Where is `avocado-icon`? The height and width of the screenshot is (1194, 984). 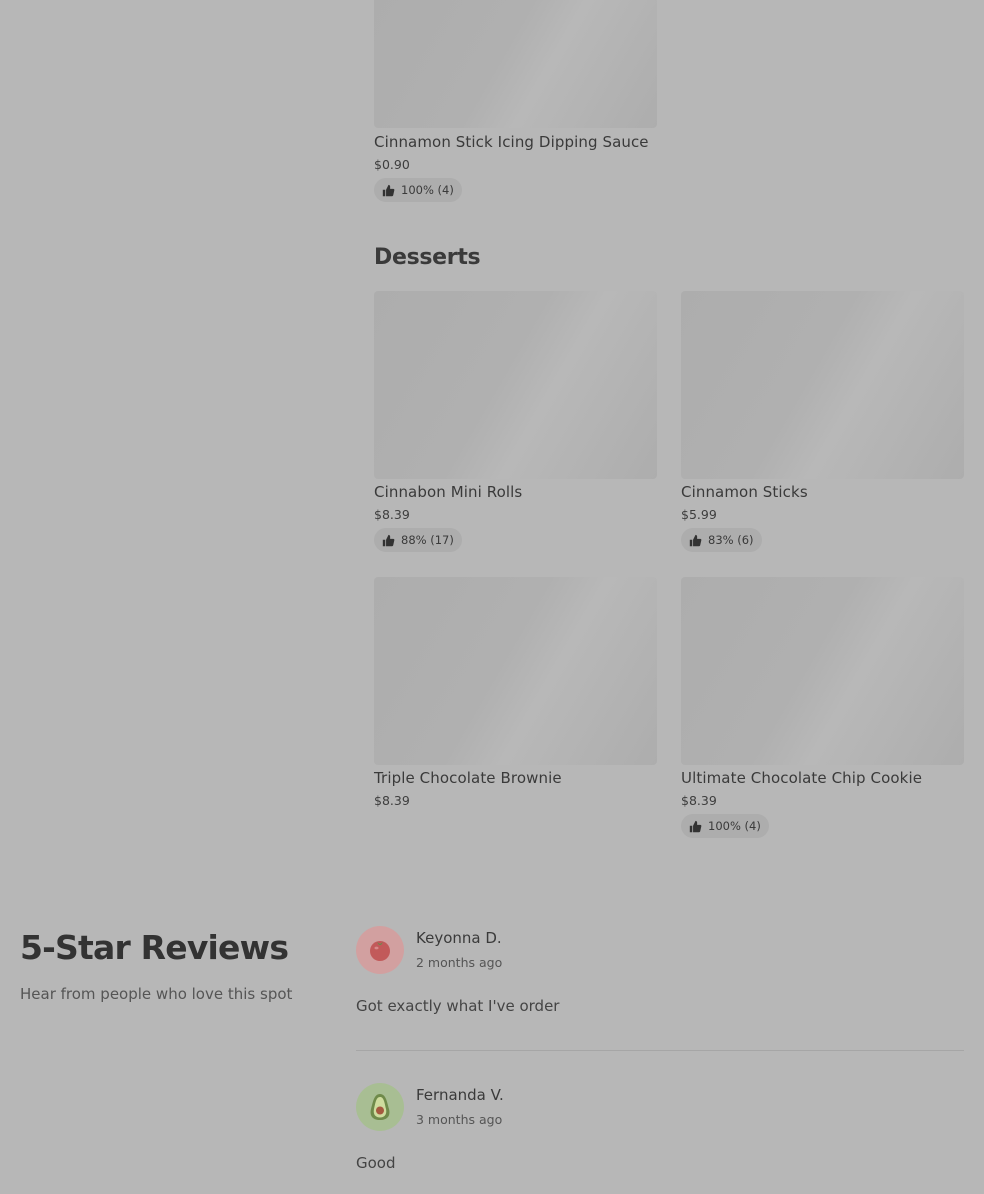
avocado-icon is located at coordinates (380, 1107).